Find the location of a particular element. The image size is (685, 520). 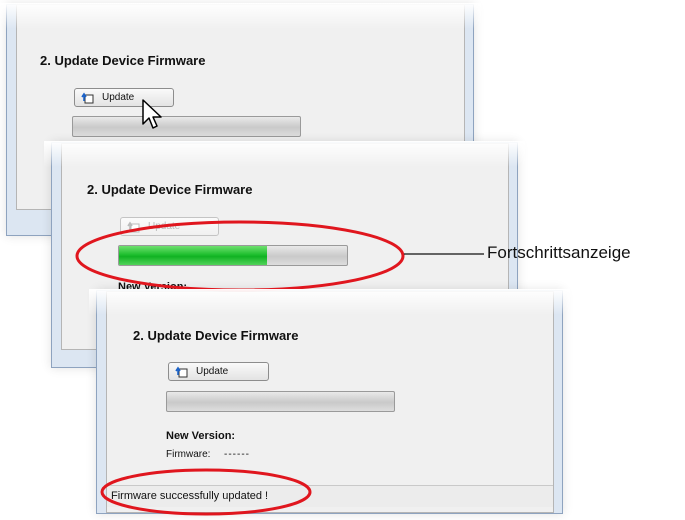

progress-fill is located at coordinates (193, 255).